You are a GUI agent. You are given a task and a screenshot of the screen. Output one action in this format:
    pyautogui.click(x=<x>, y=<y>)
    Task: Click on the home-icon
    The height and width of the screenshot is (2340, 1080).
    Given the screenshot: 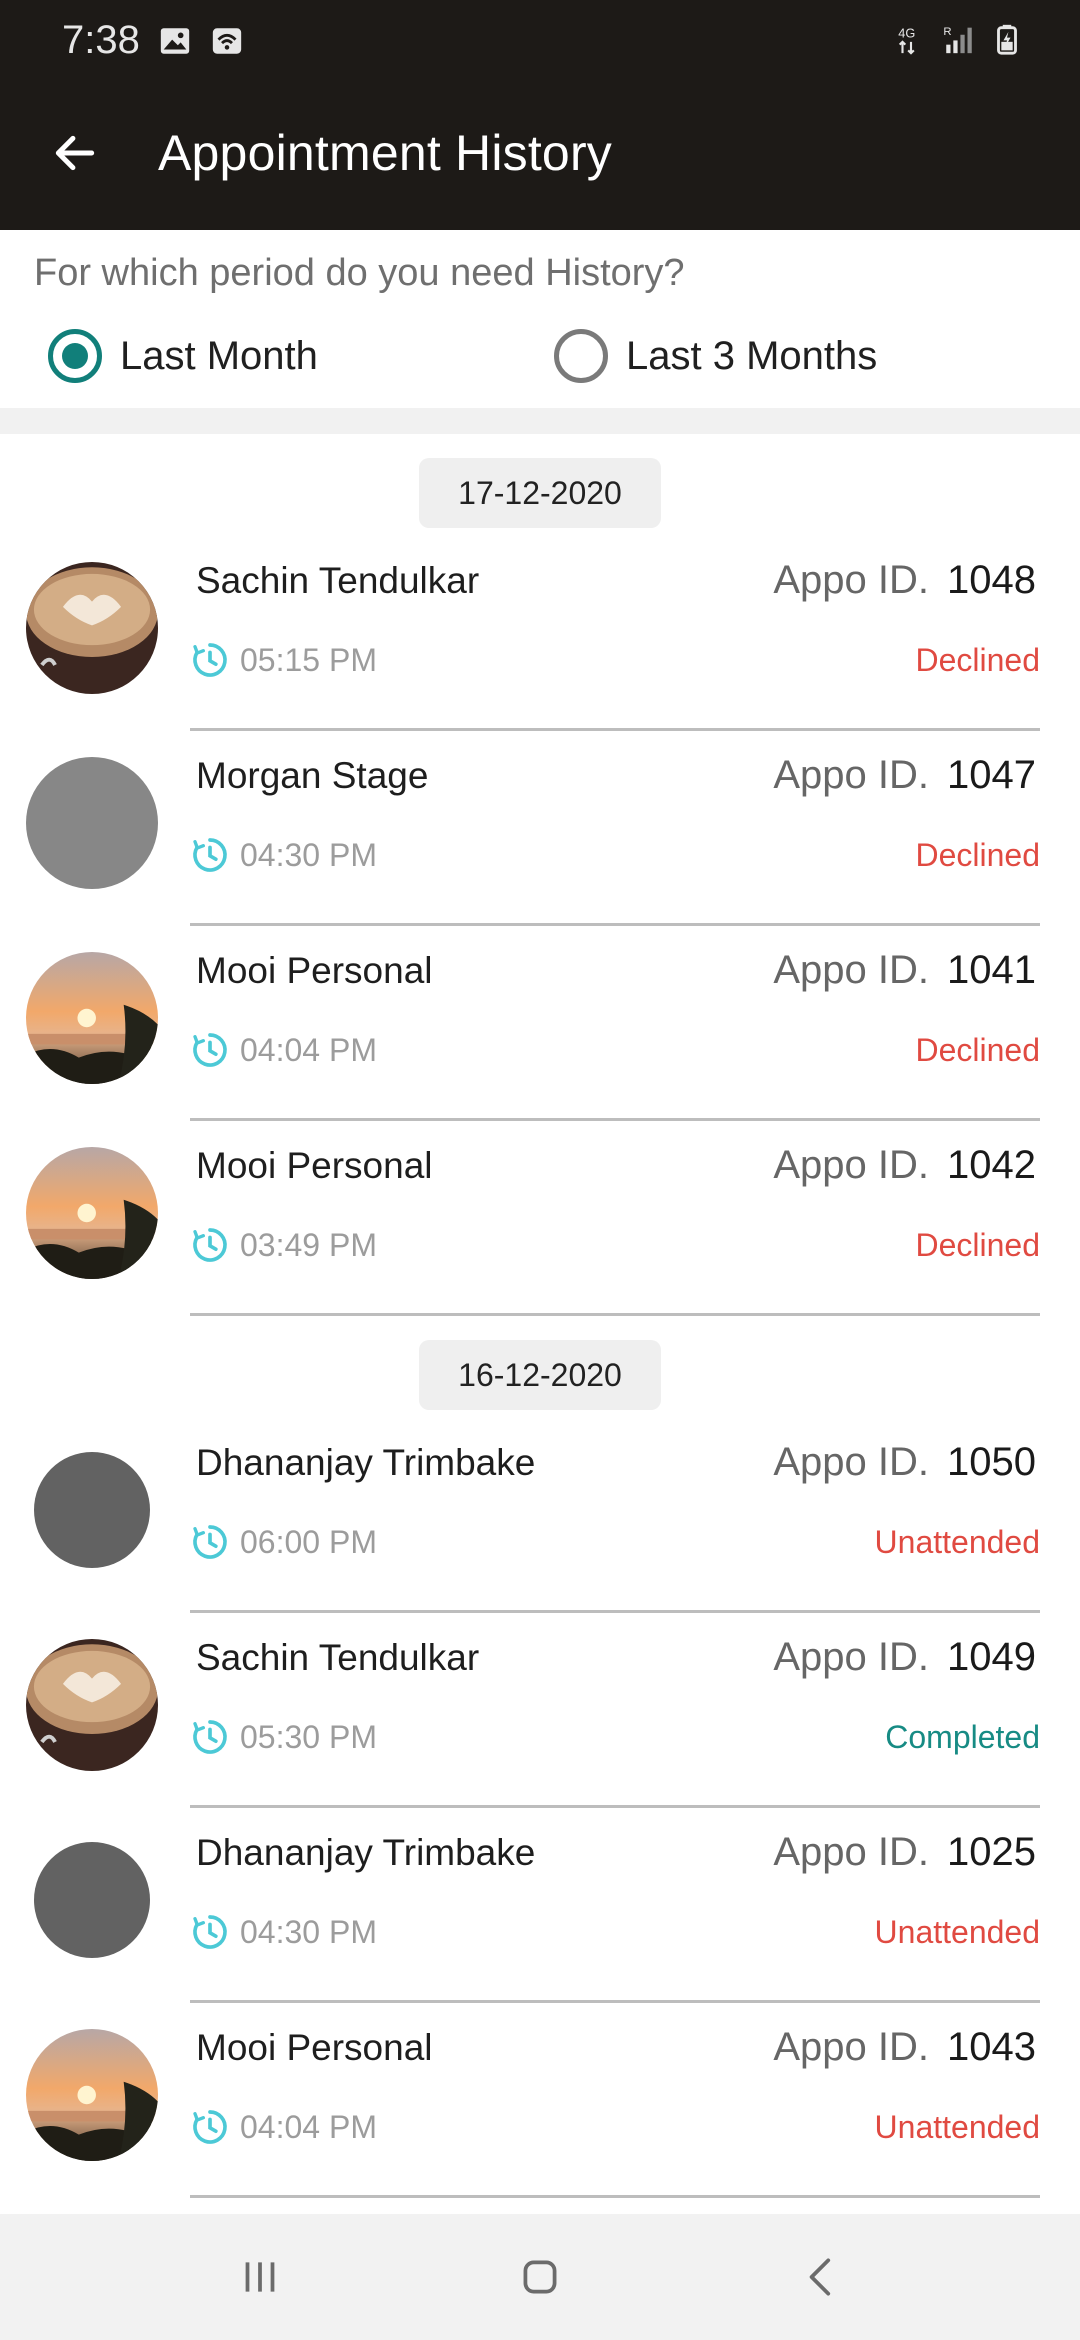 What is the action you would take?
    pyautogui.click(x=540, y=2277)
    